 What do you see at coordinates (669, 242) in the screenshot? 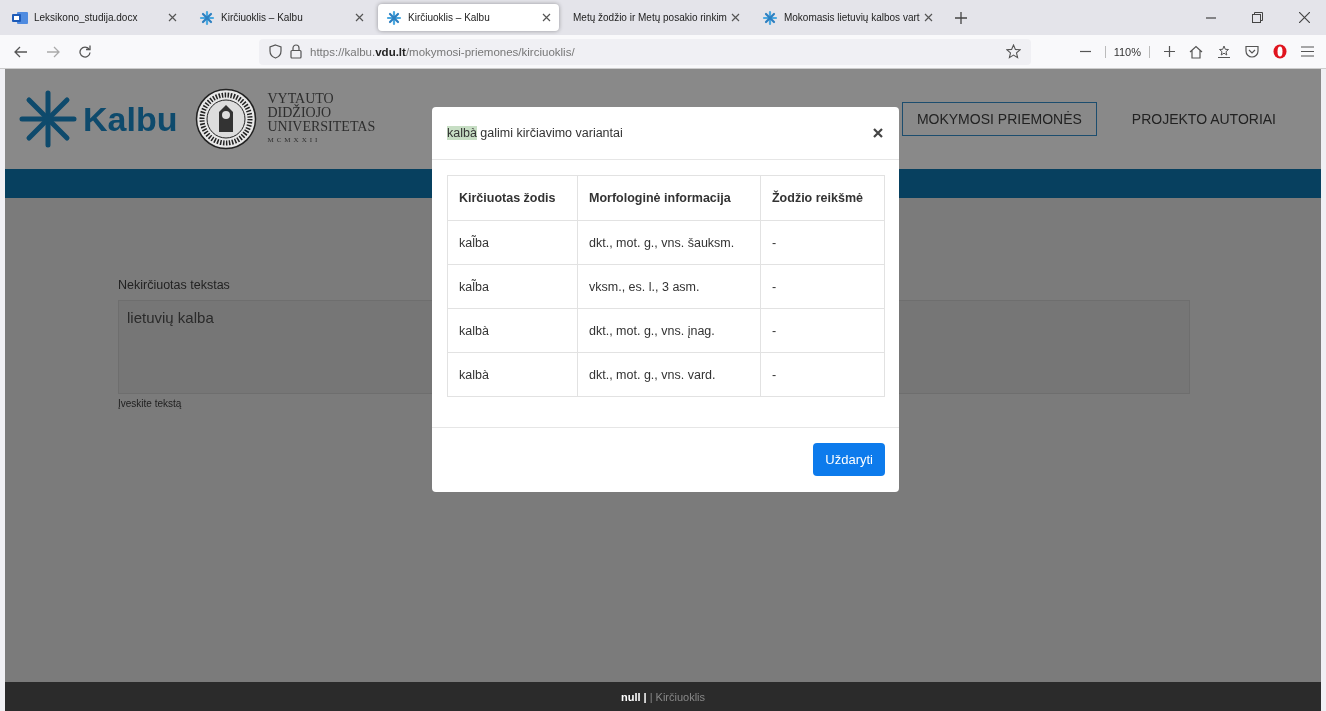
I see `table-cell: dkt., mot. g., vns. šauksm.` at bounding box center [669, 242].